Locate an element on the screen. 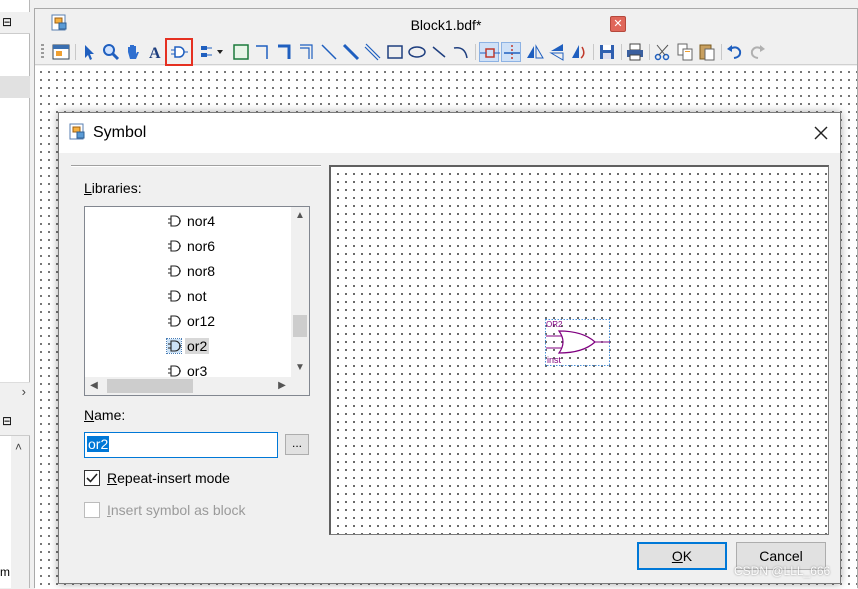 The width and height of the screenshot is (858, 589). scissors-icon is located at coordinates (662, 52).